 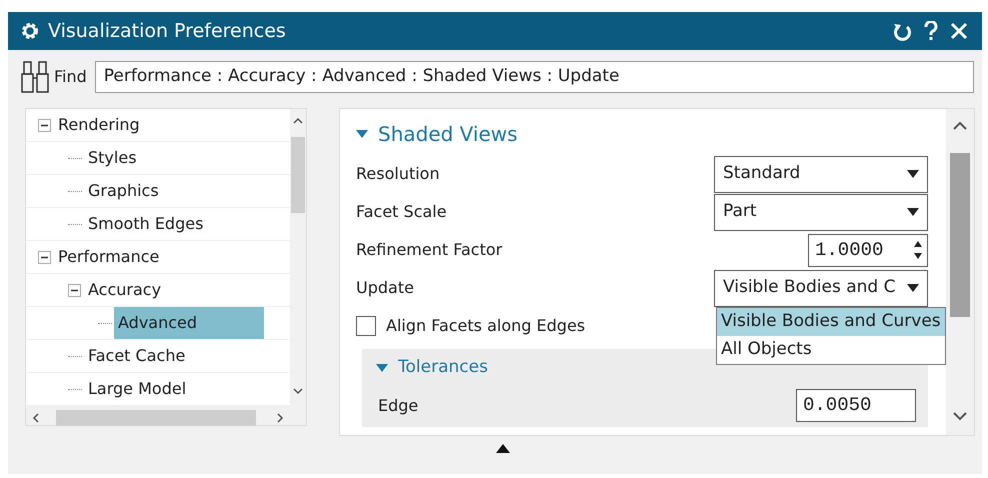 I want to click on tree-item: Smooth Edges, so click(x=146, y=224).